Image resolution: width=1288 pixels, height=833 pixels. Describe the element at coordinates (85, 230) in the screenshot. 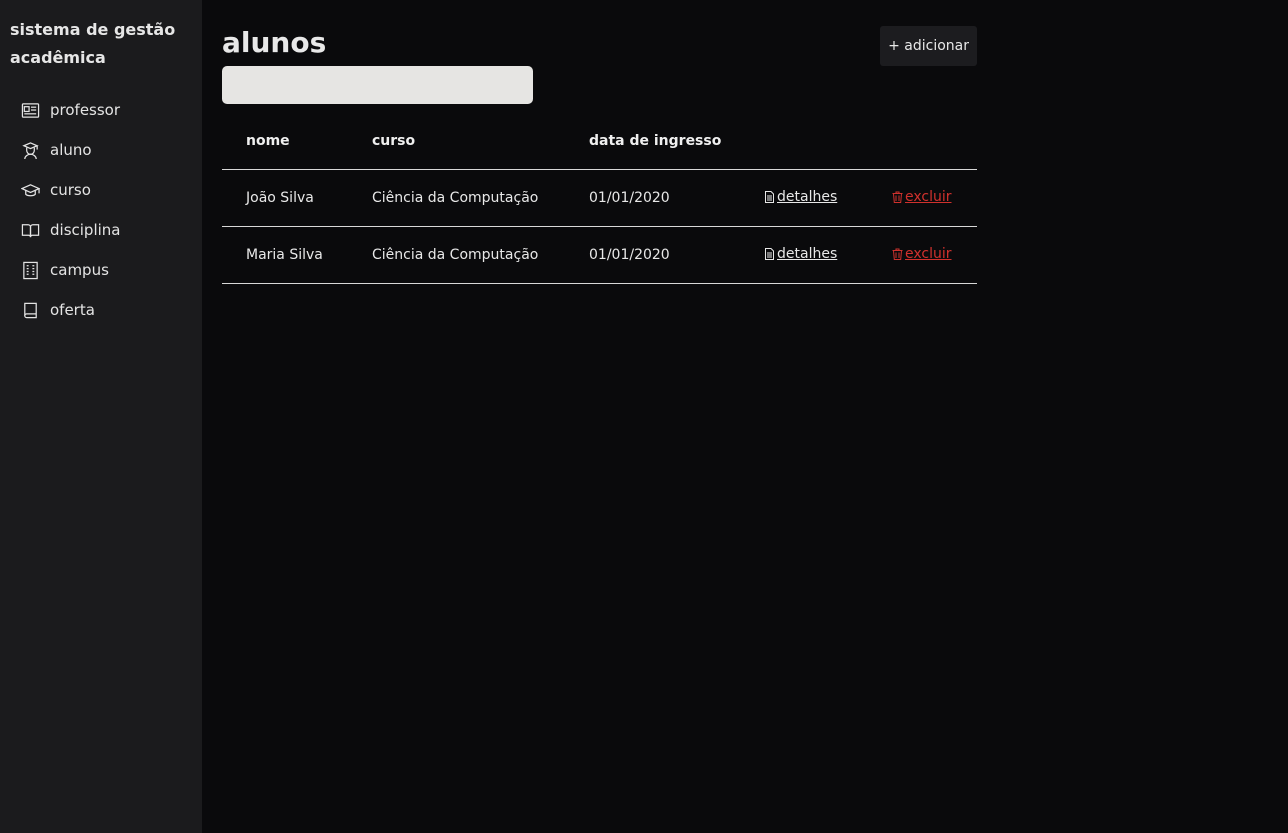

I see `sidebar-item-label: disciplina` at that location.